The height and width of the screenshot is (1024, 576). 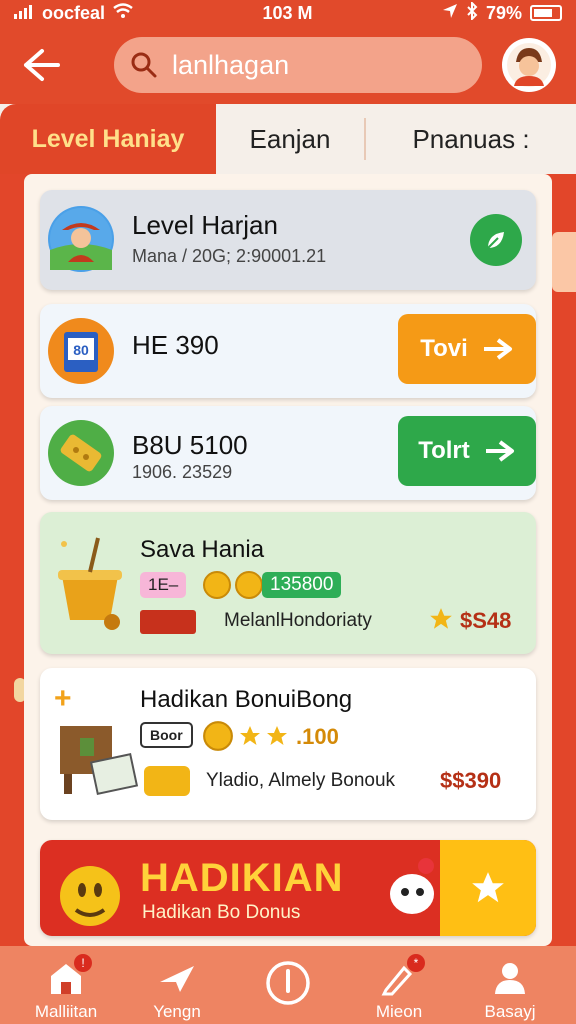 I want to click on mascot-icon, so click(x=90, y=894).